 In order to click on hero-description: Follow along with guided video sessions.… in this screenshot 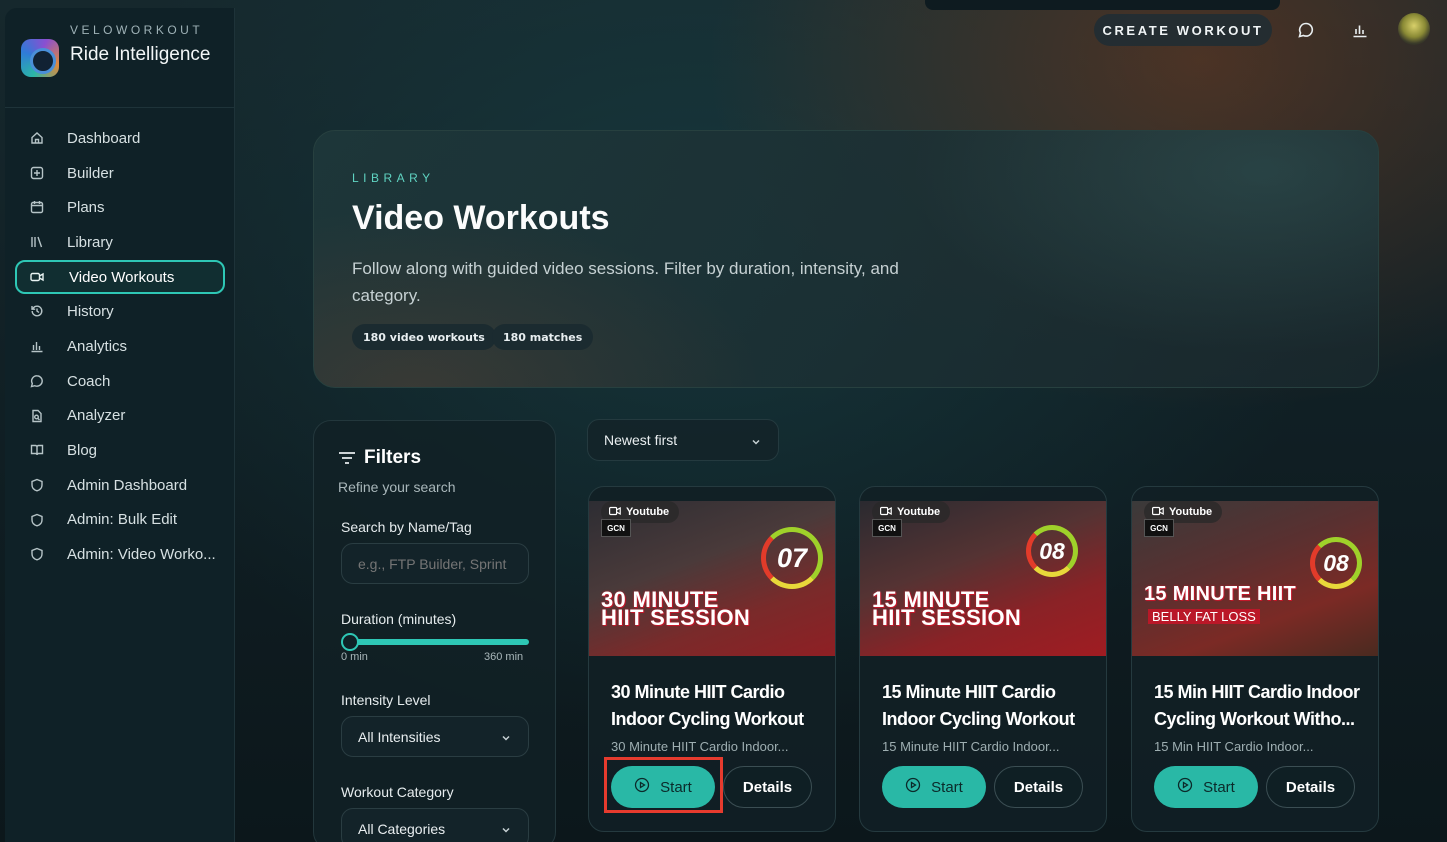, I will do `click(625, 282)`.